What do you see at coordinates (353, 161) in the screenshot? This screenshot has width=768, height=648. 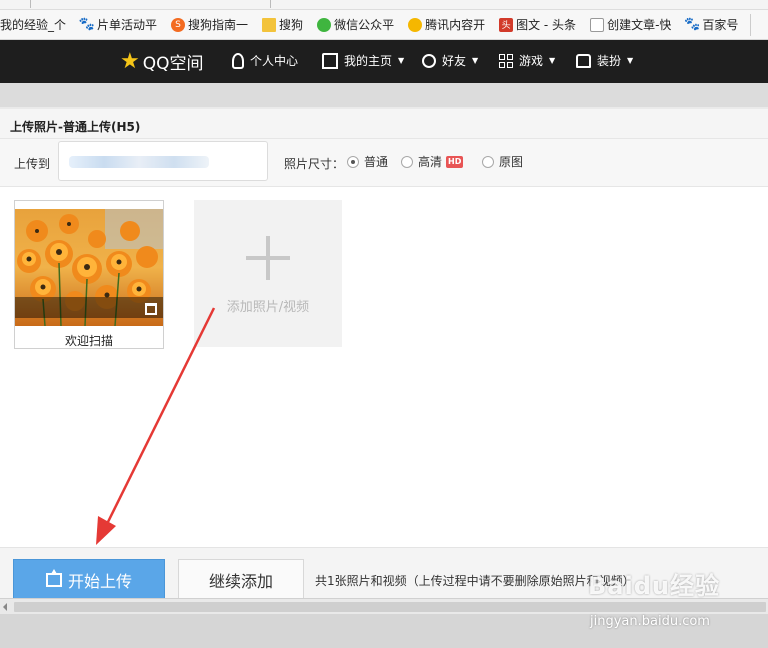 I see `radio-selected` at bounding box center [353, 161].